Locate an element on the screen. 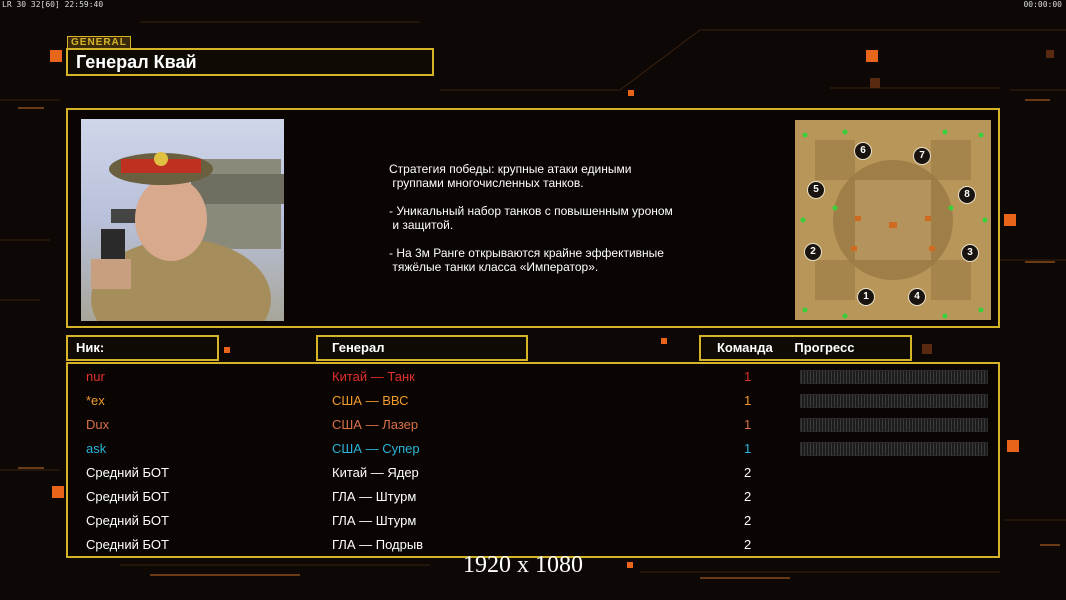  header-nick: Ник: is located at coordinates (142, 348).